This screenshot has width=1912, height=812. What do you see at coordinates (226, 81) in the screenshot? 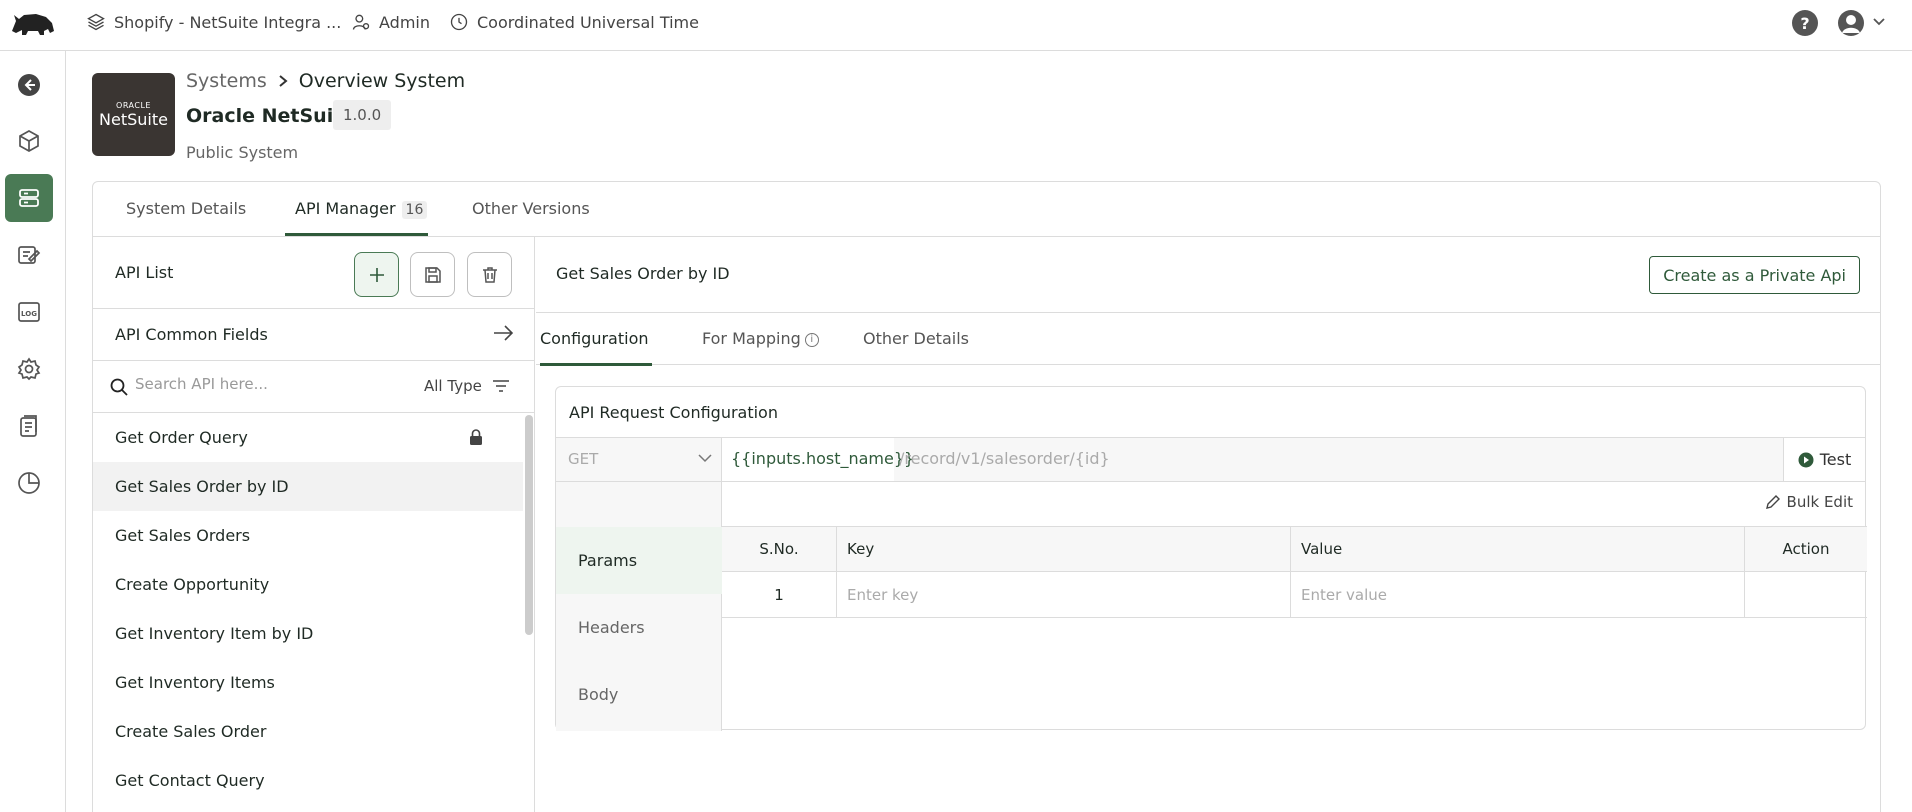
I see `breadcrumb-systems-link: Systems` at bounding box center [226, 81].